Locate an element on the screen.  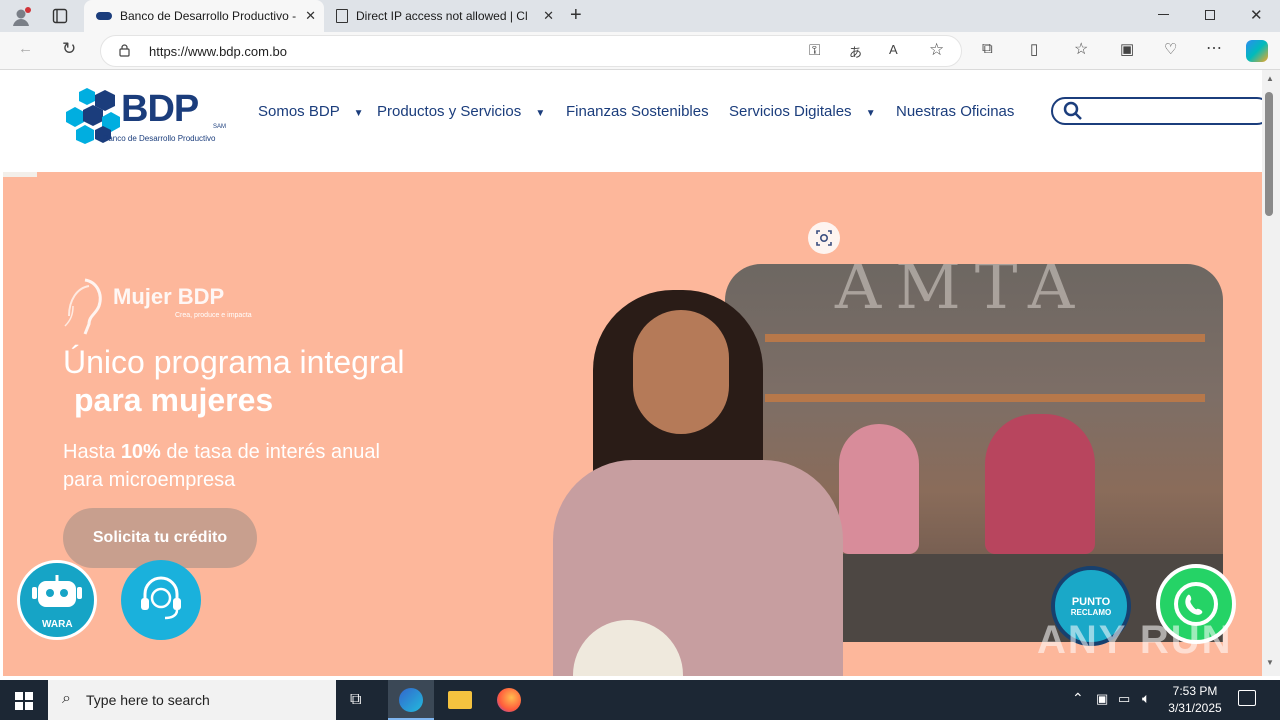
search-icon is located at coordinates (1072, 110).